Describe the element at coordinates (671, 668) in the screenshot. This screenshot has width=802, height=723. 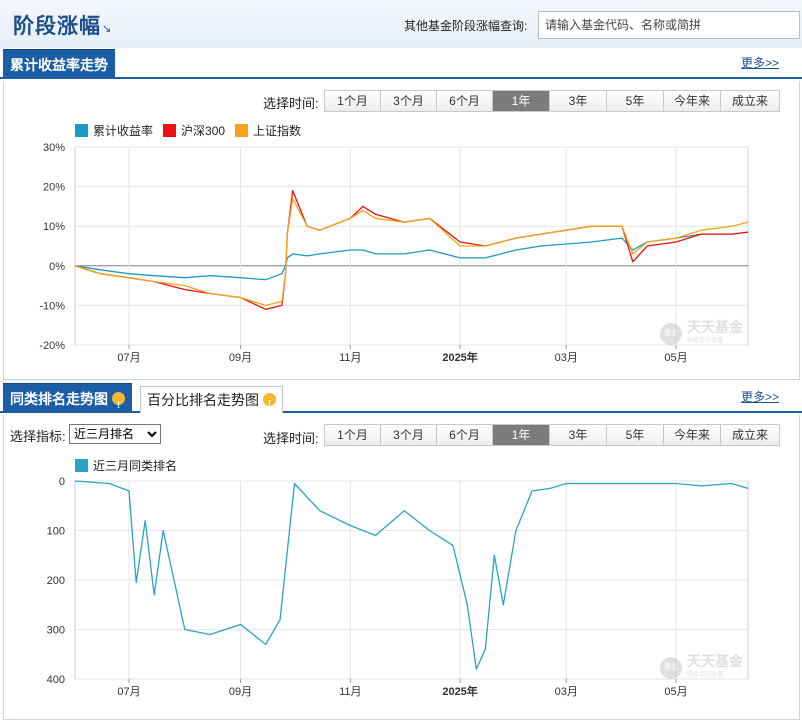
I see `watermark-circle: 基金` at that location.